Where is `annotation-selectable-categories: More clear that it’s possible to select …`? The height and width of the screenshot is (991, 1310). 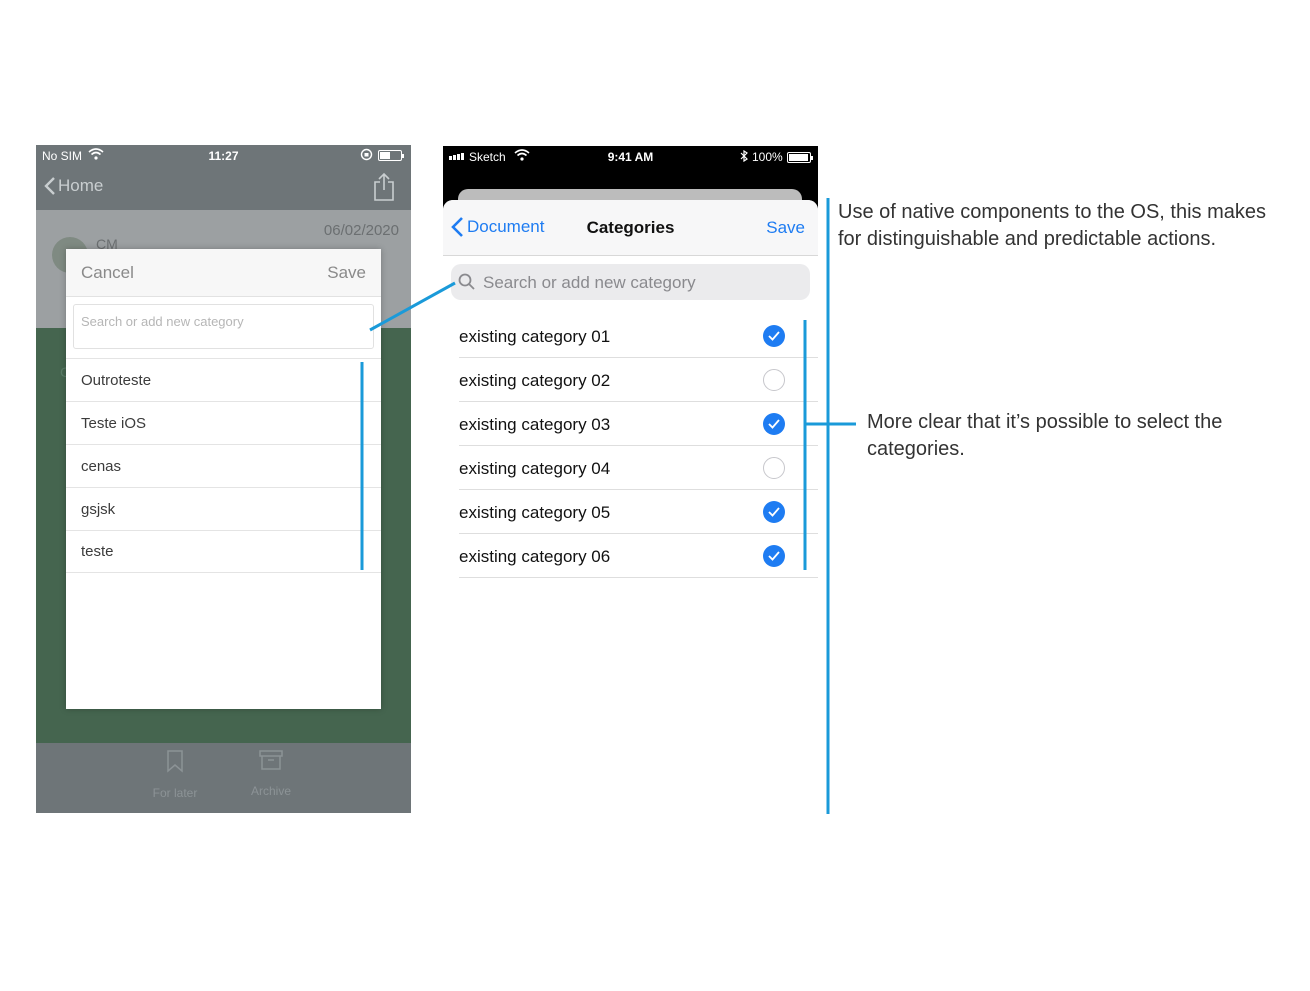 annotation-selectable-categories: More clear that it’s possible to select … is located at coordinates (1045, 435).